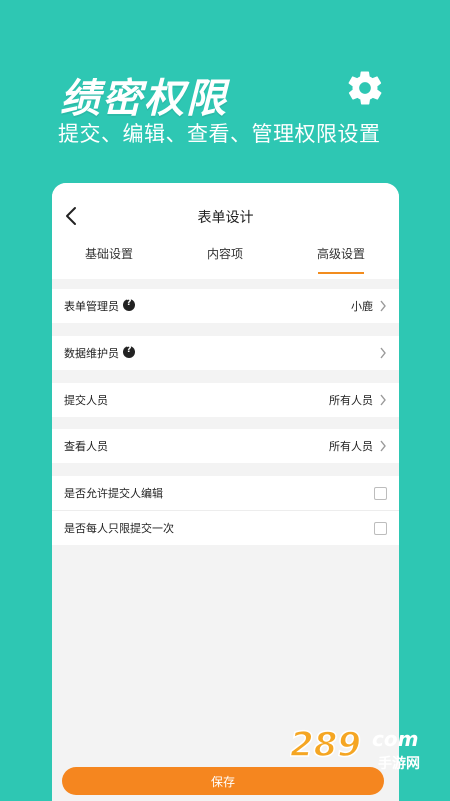  What do you see at coordinates (341, 273) in the screenshot?
I see `active-tab-indicator` at bounding box center [341, 273].